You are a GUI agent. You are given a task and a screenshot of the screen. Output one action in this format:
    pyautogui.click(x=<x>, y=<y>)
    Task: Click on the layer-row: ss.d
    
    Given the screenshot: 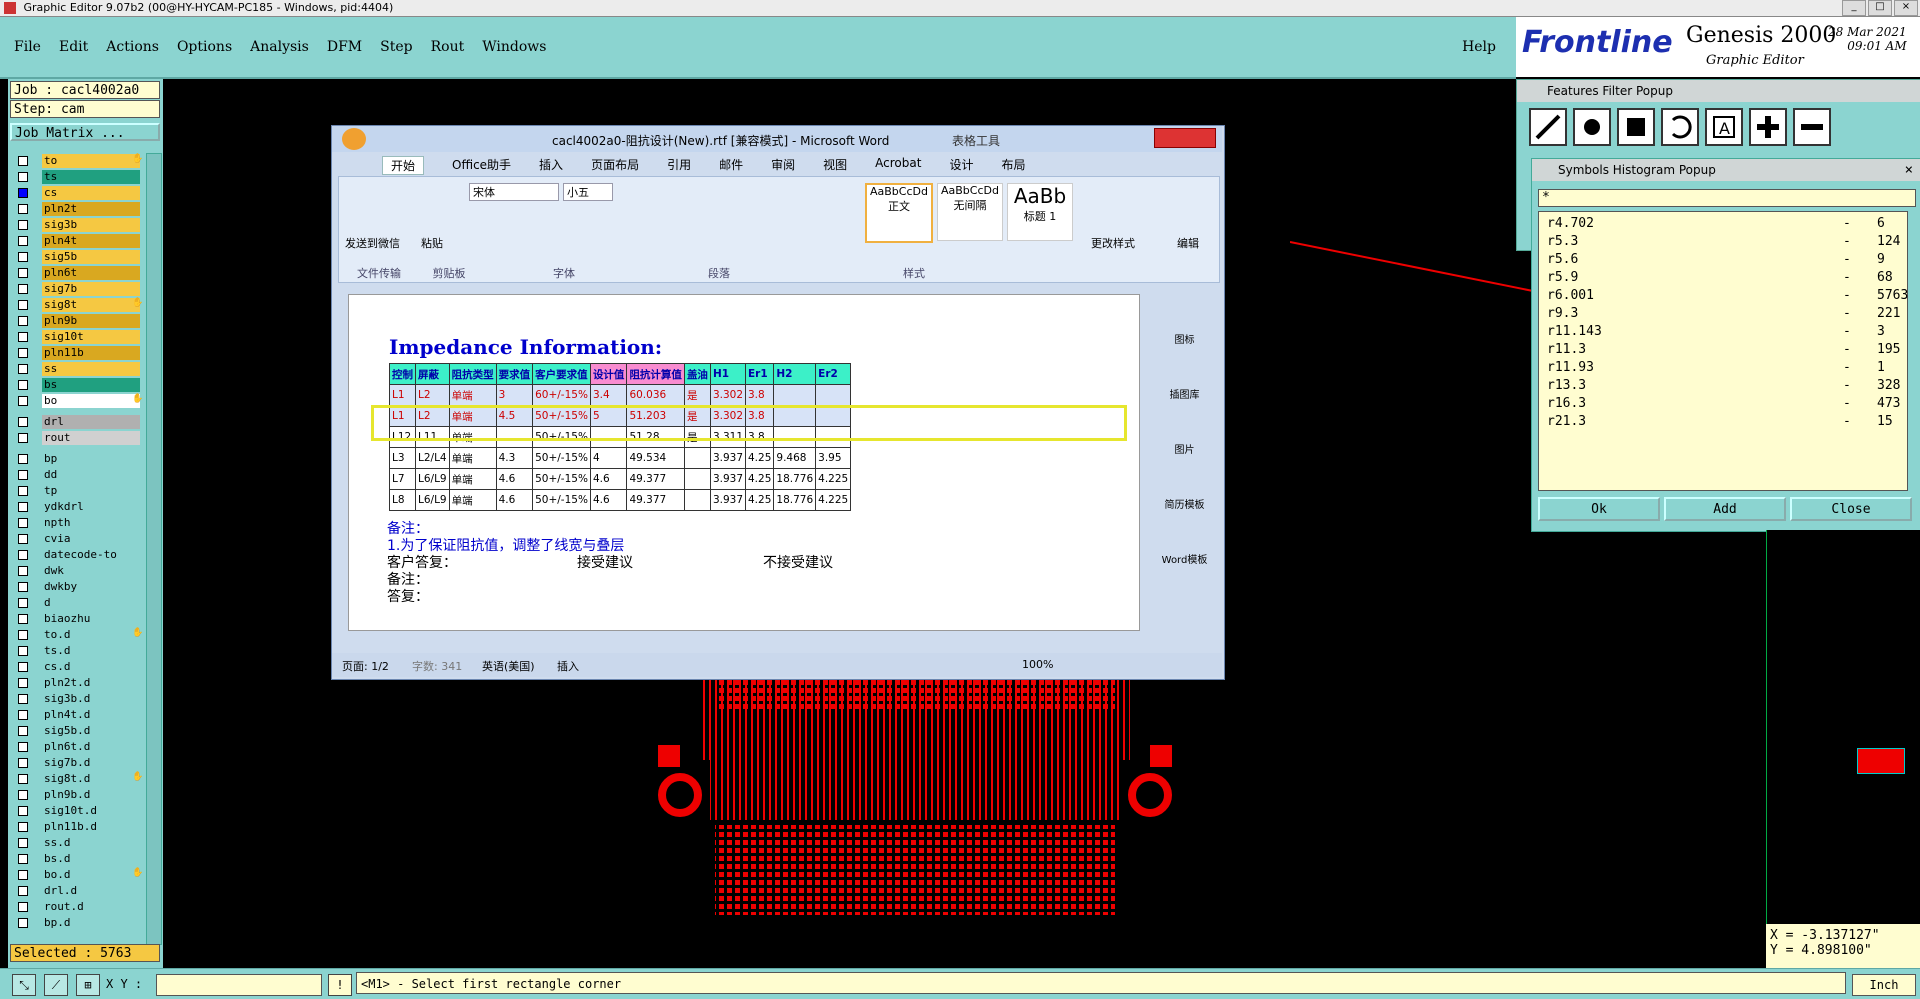 What is the action you would take?
    pyautogui.click(x=76, y=843)
    